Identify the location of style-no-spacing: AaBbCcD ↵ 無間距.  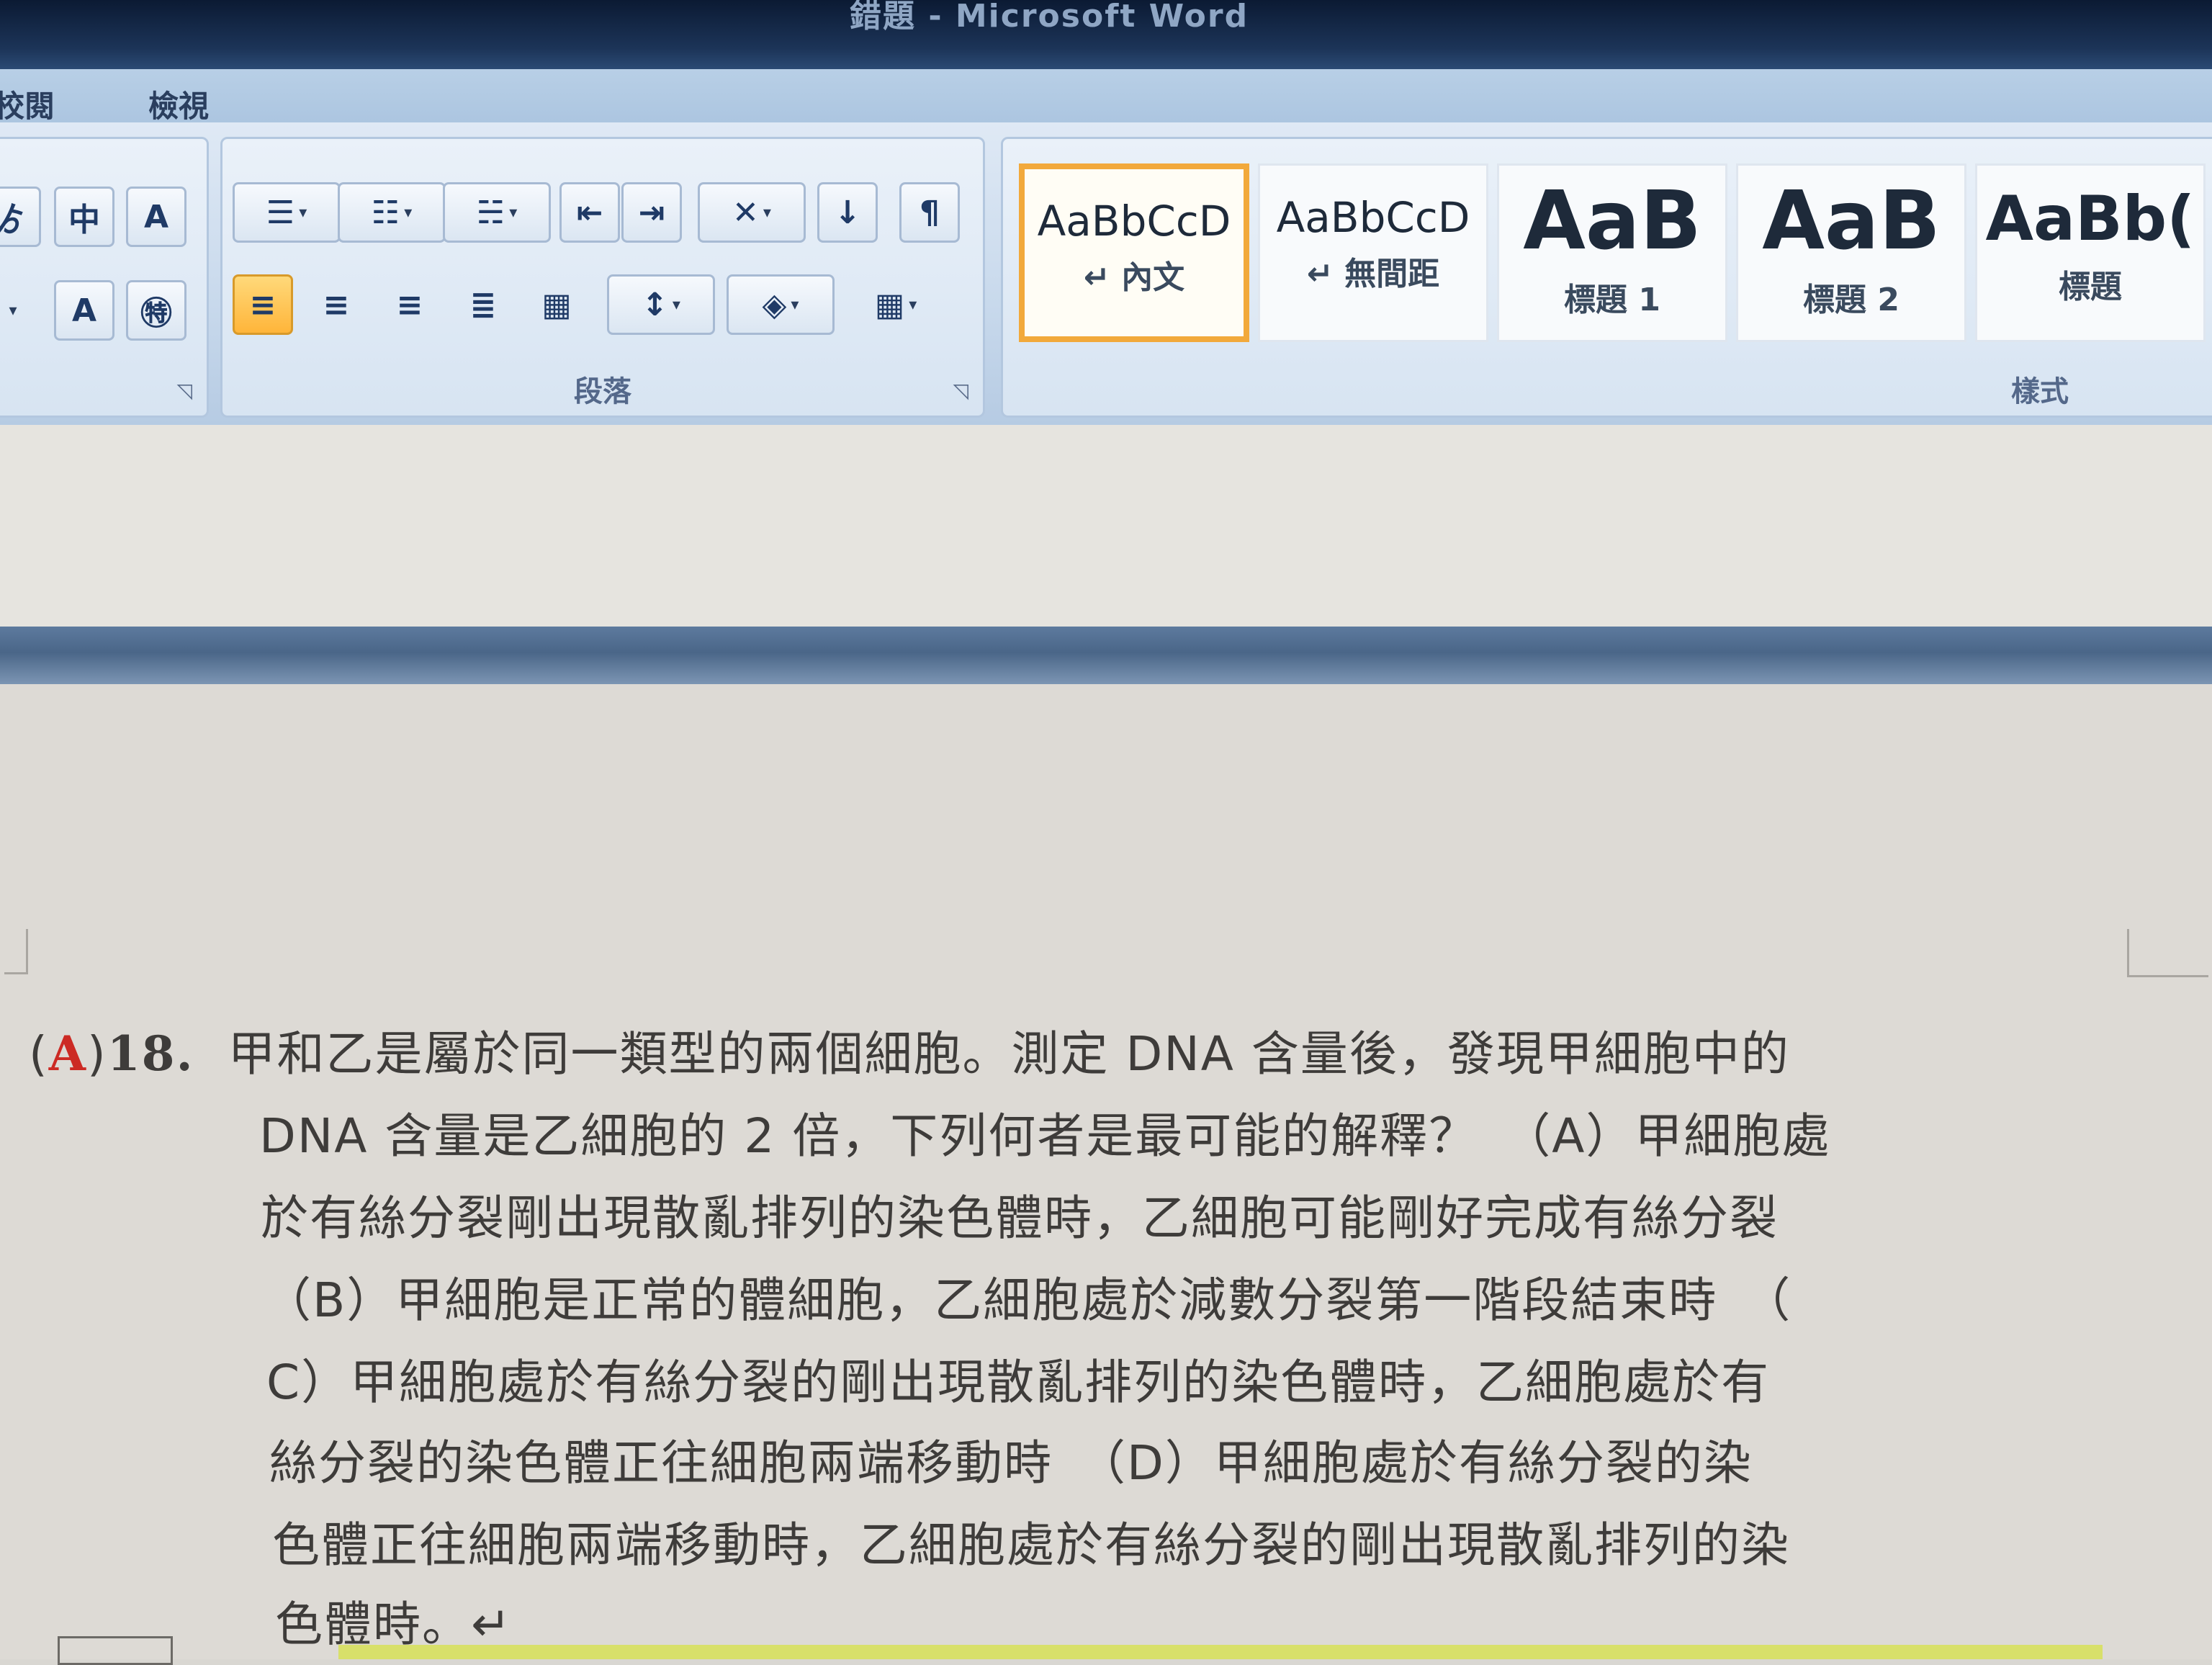
(1373, 253).